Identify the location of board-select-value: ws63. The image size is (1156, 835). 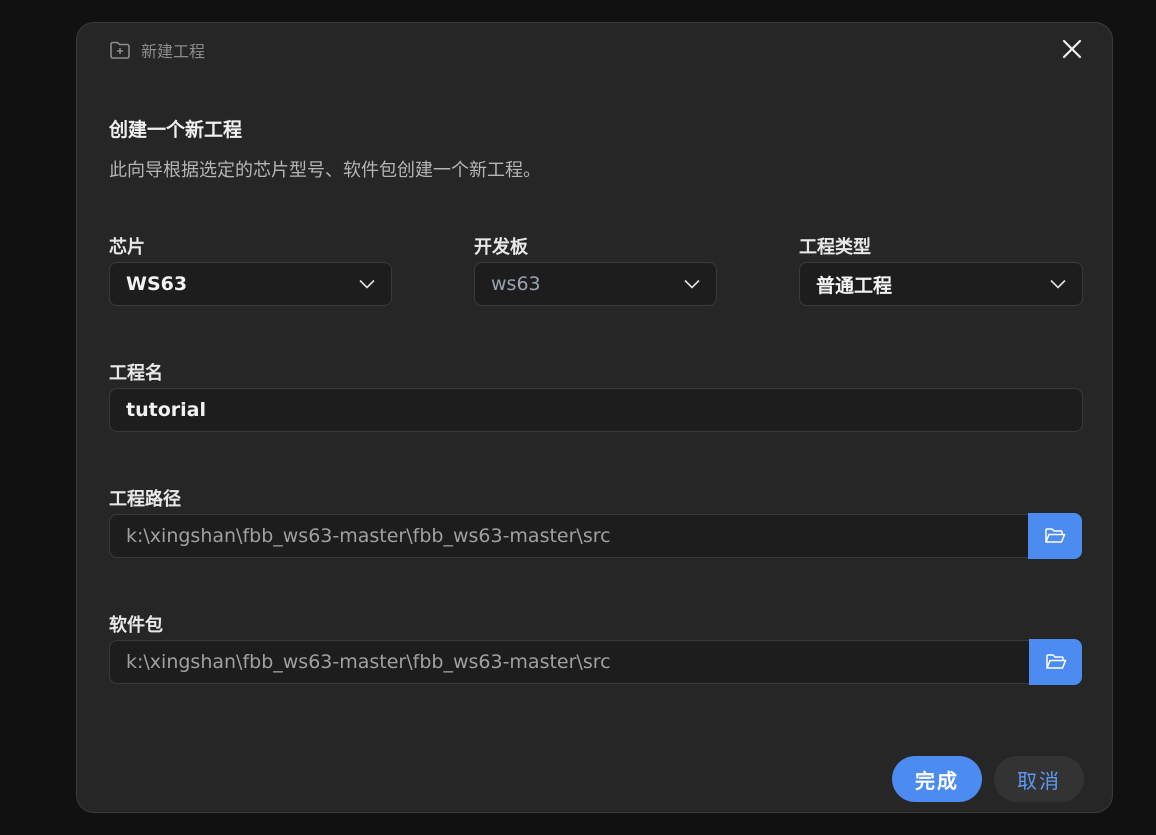
(516, 284).